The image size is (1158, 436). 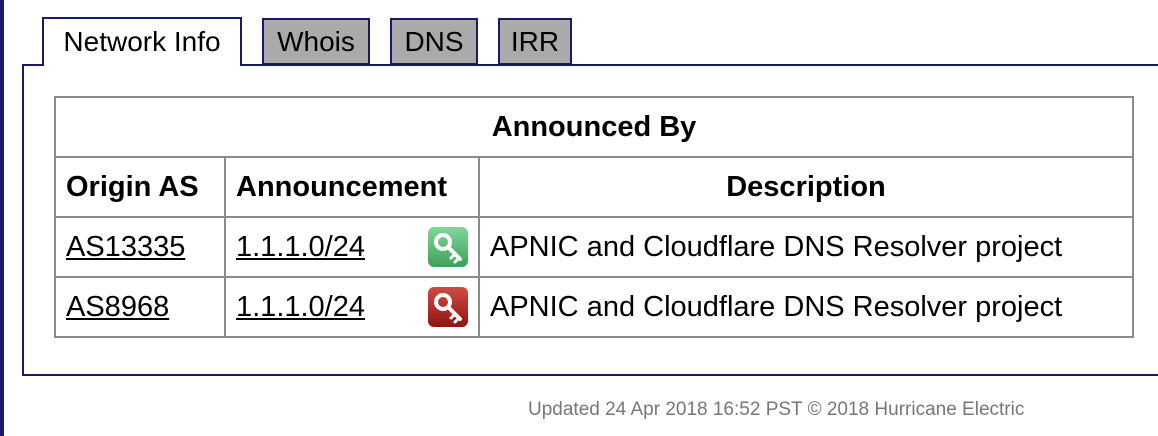 I want to click on header-announcement: Announcement, so click(x=352, y=187).